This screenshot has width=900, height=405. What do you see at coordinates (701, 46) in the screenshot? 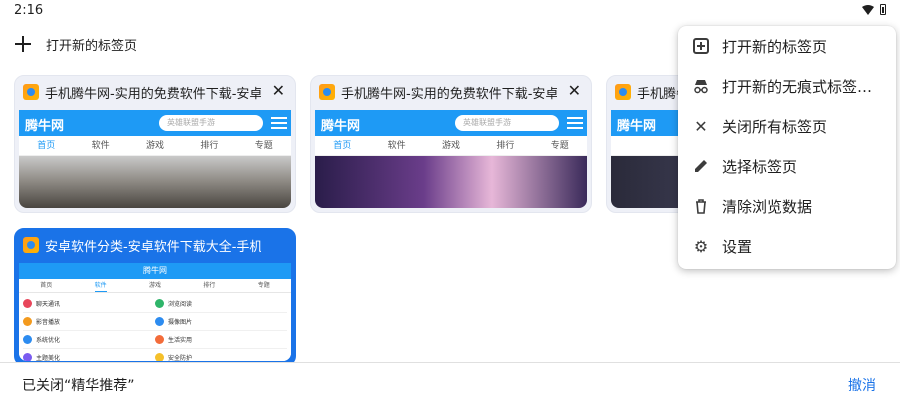
I see `add-box-icon` at bounding box center [701, 46].